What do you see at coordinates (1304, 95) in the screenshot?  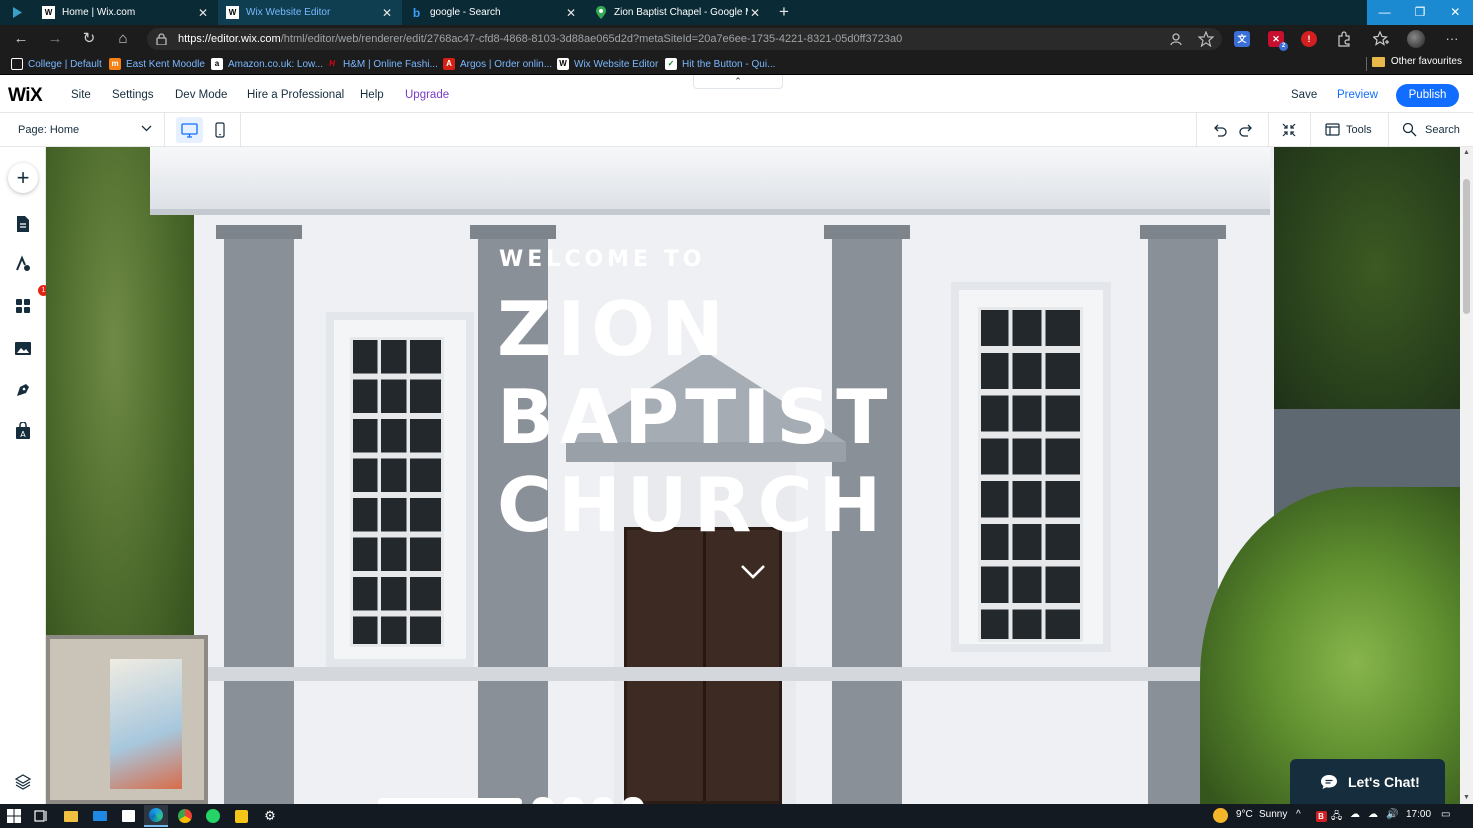 I see `save-button: Save` at bounding box center [1304, 95].